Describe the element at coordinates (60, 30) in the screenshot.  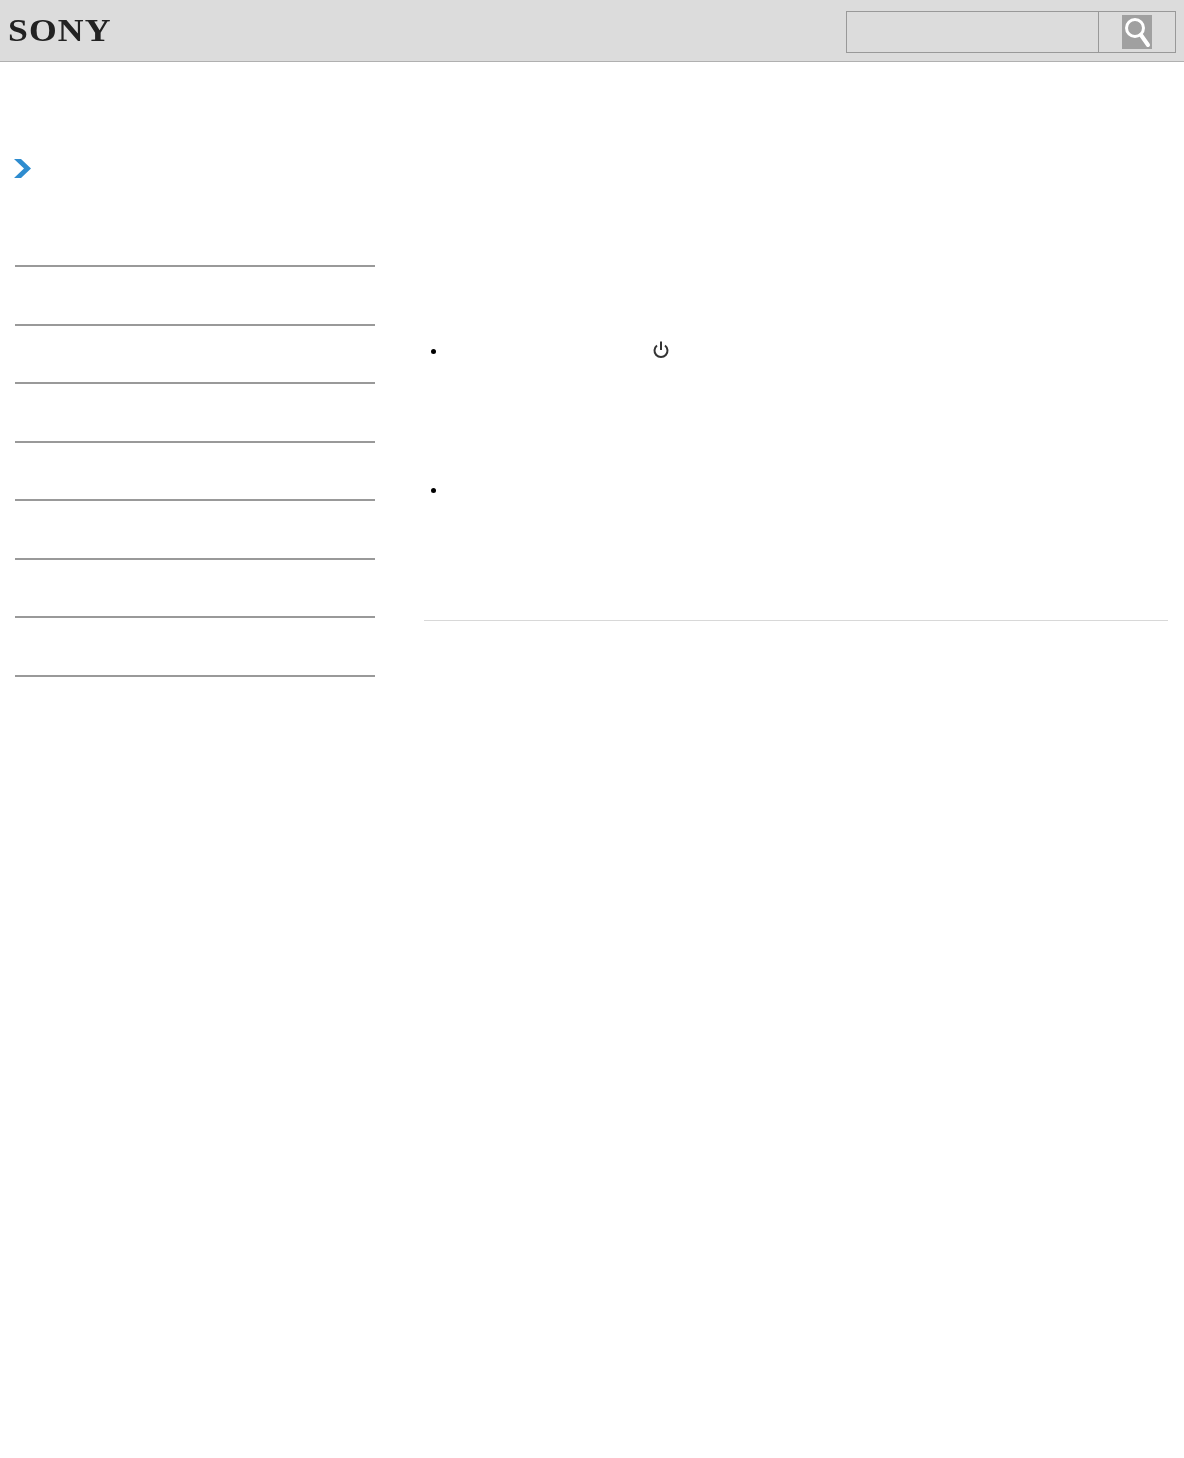
I see `logo: SONY` at that location.